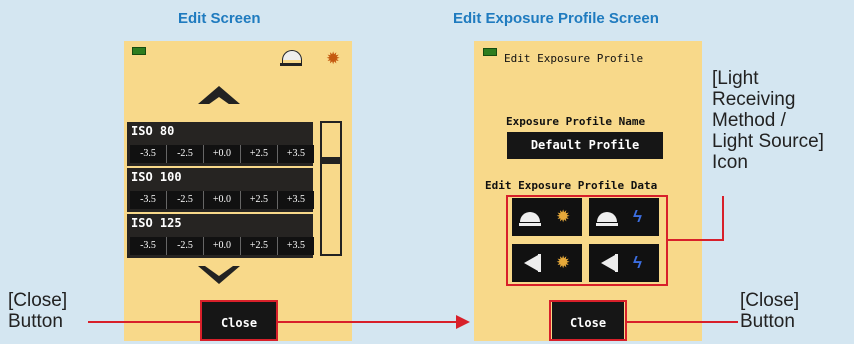 The height and width of the screenshot is (344, 854). I want to click on edit-screen-title: Edit Screen, so click(219, 18).